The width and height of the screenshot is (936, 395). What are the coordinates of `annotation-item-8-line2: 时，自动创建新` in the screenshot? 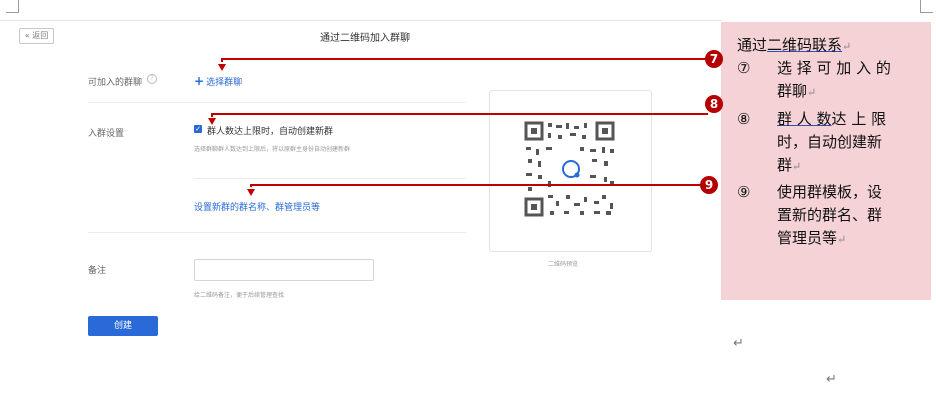 It's located at (830, 142).